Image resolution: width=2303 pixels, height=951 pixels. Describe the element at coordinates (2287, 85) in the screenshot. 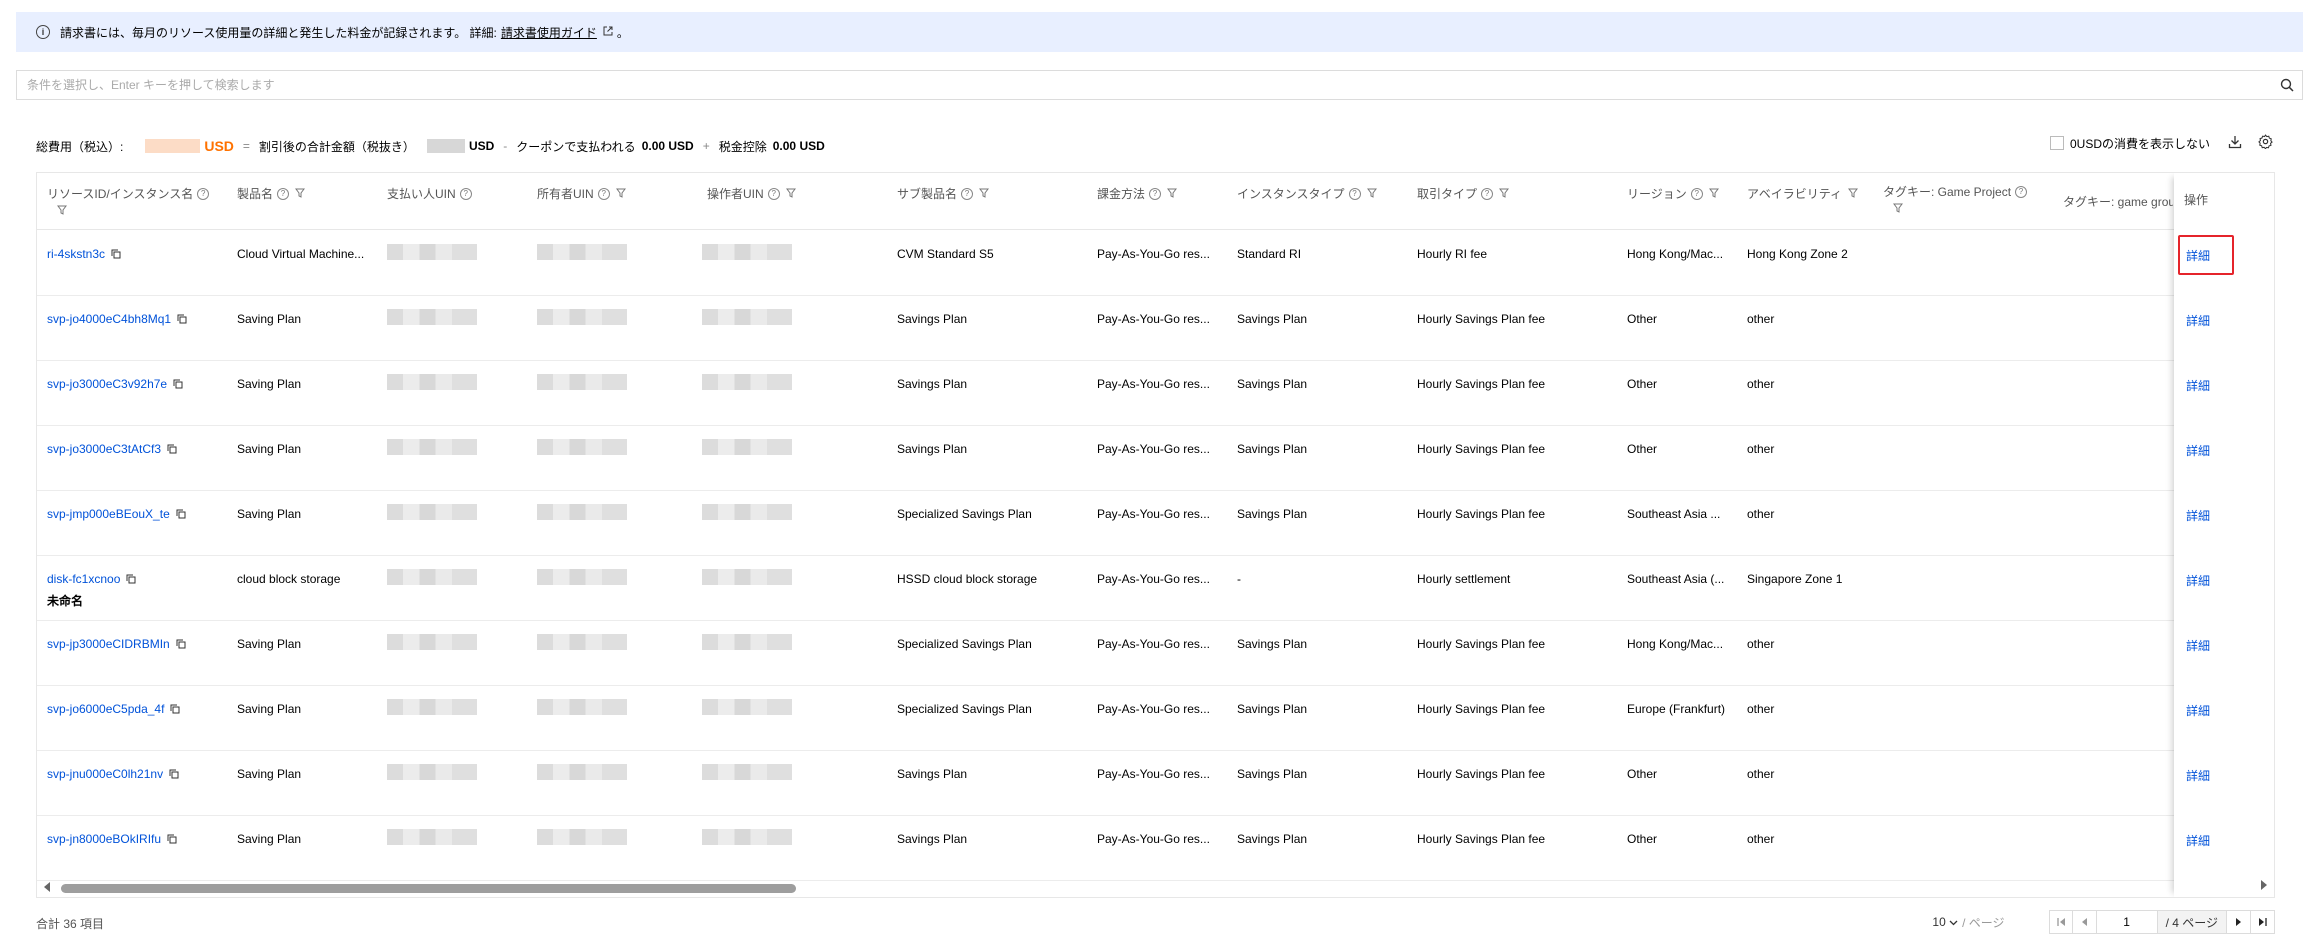

I see `search-icon` at that location.